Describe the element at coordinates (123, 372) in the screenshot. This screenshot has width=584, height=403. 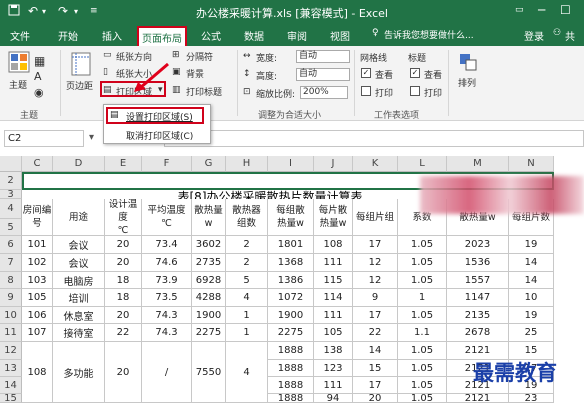
I see `merged-cell: 20` at that location.